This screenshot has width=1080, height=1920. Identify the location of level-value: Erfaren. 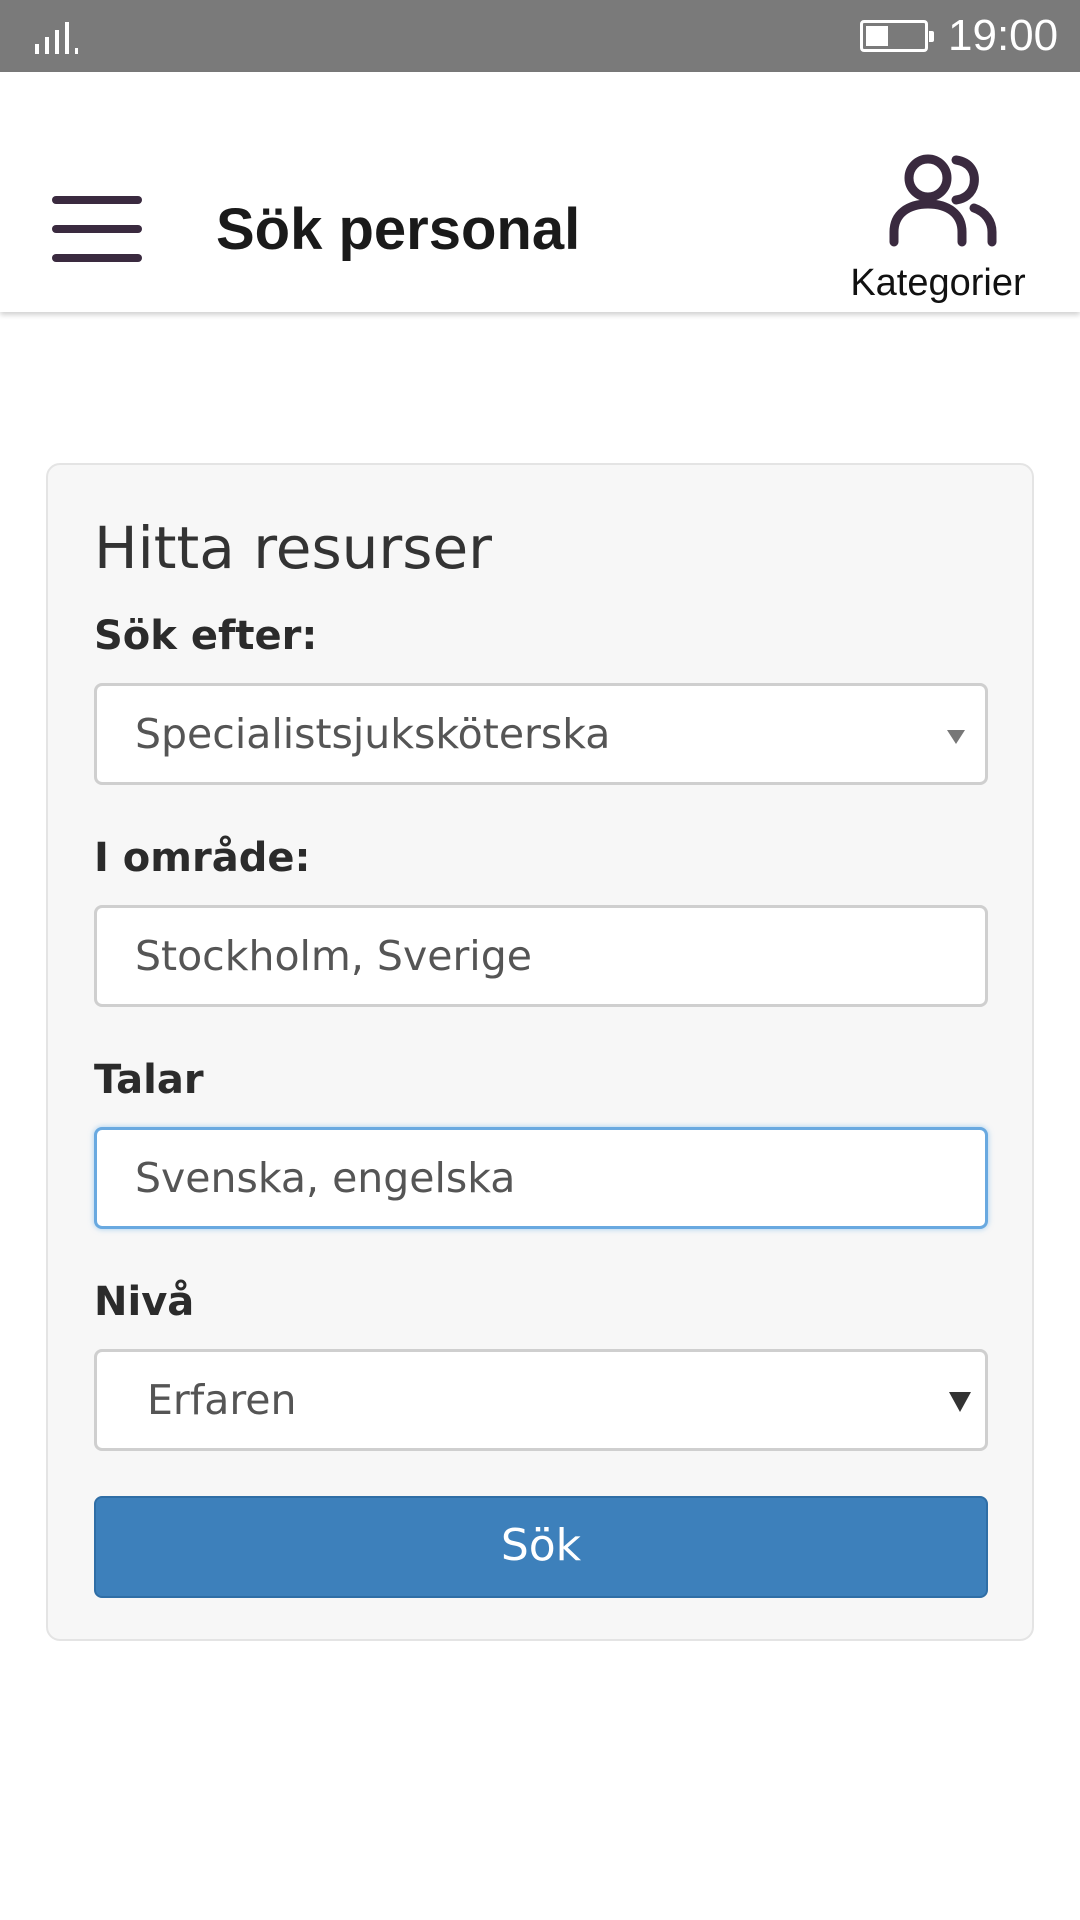
(222, 1400).